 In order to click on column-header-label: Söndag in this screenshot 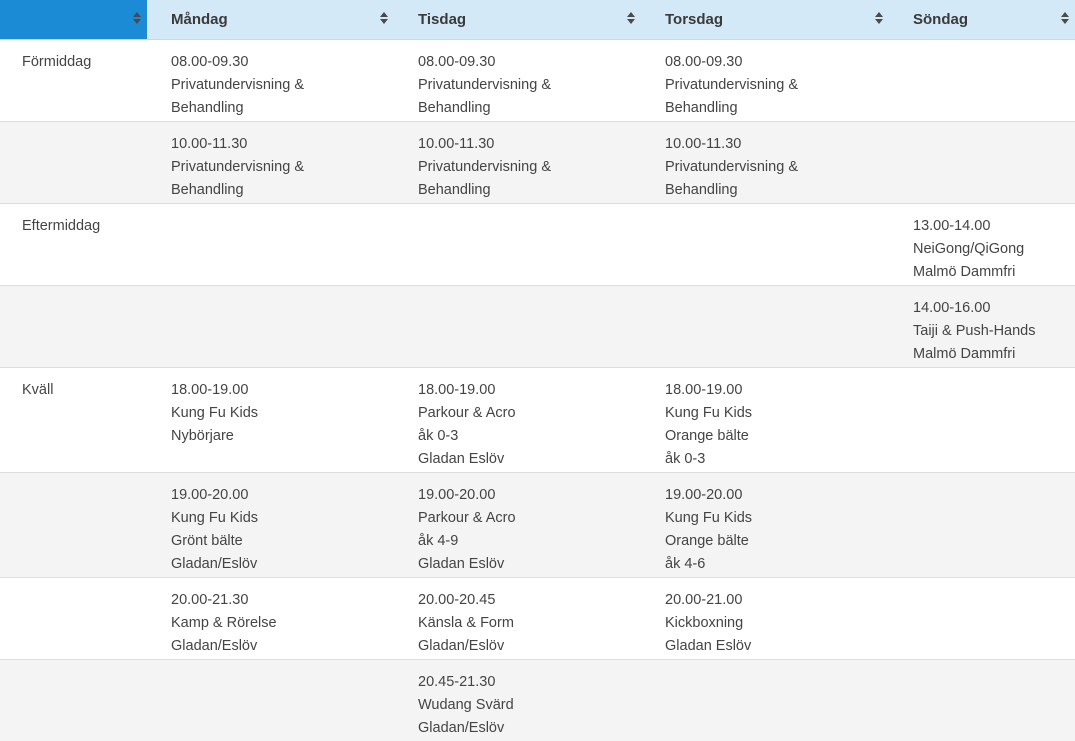, I will do `click(940, 19)`.